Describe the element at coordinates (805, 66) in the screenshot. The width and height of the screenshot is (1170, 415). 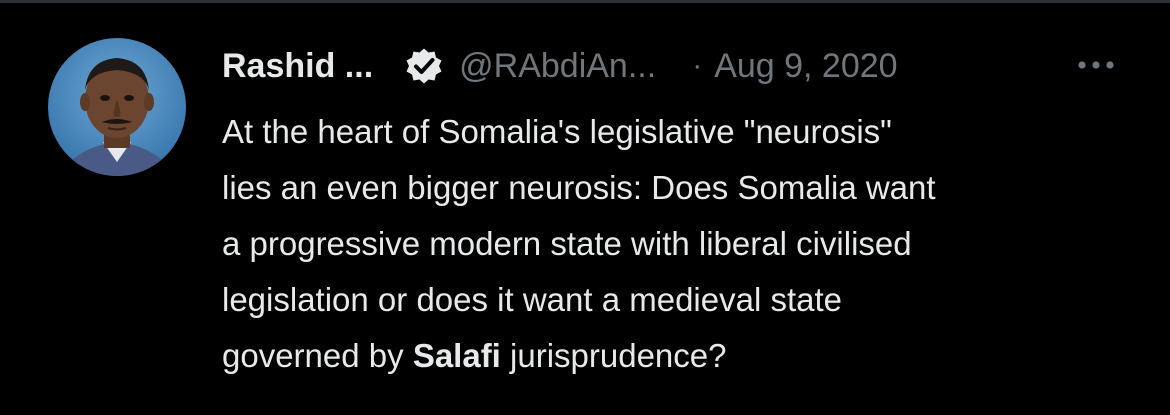
I see `tweet-date: Aug 9, 2020` at that location.